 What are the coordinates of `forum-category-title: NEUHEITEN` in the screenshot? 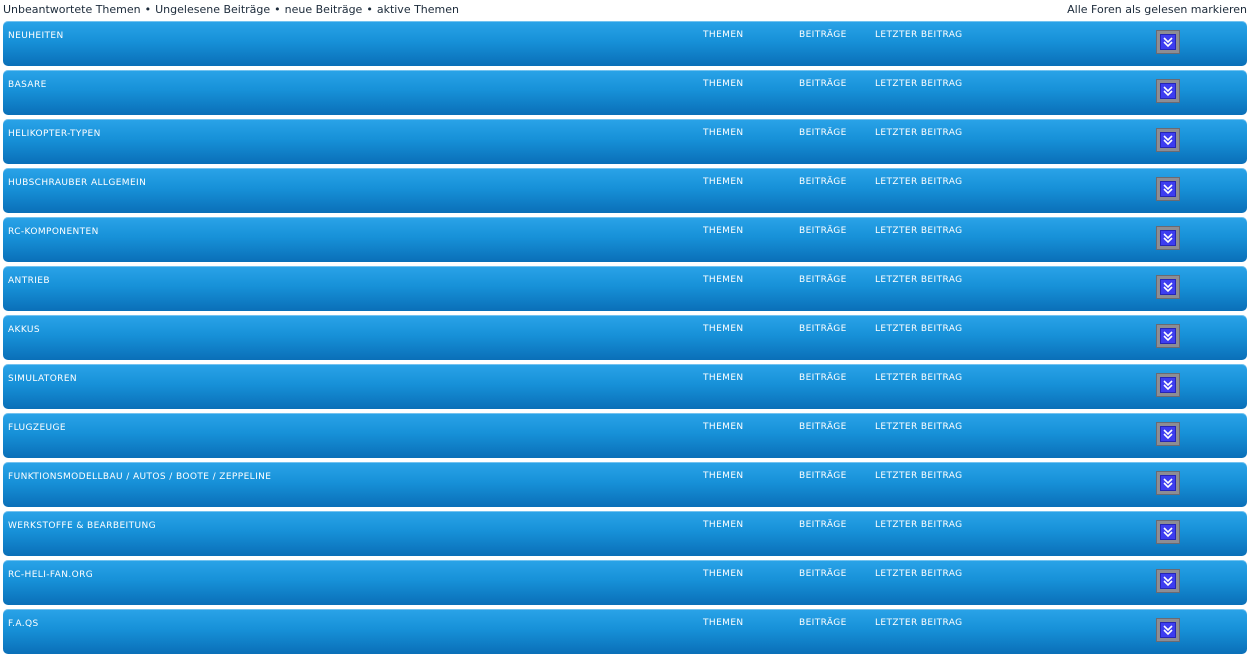 It's located at (36, 36).